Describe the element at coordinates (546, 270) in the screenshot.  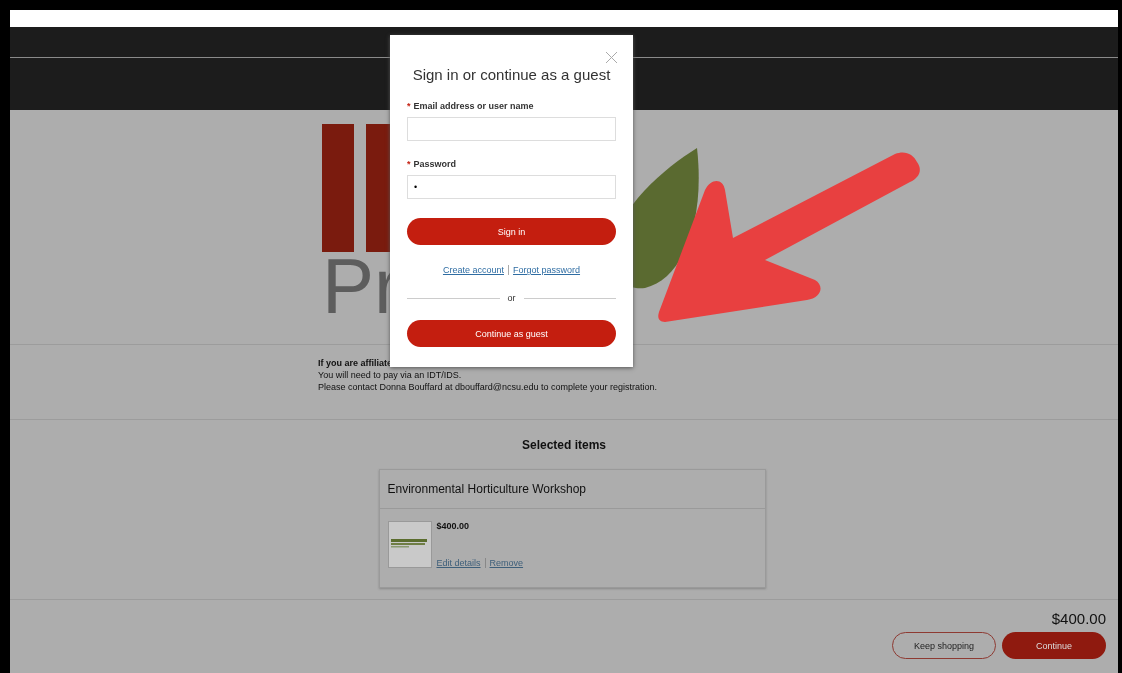
I see `dialog-link: Forgot password` at that location.